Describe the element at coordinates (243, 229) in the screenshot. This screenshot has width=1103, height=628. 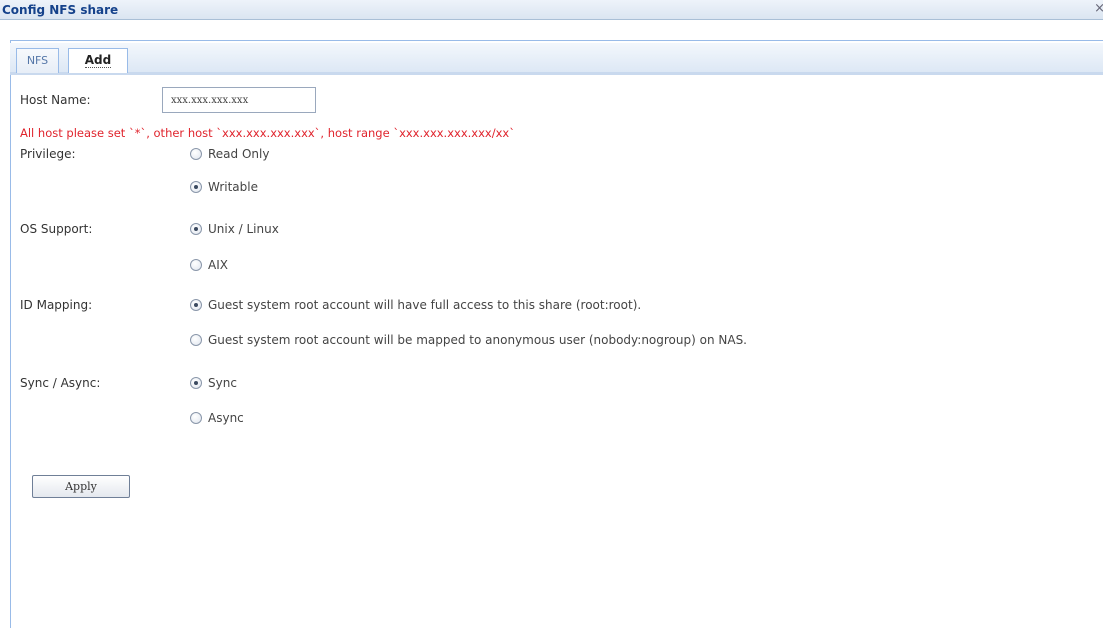
I see `os-unix-linux-label: Unix / Linux` at that location.